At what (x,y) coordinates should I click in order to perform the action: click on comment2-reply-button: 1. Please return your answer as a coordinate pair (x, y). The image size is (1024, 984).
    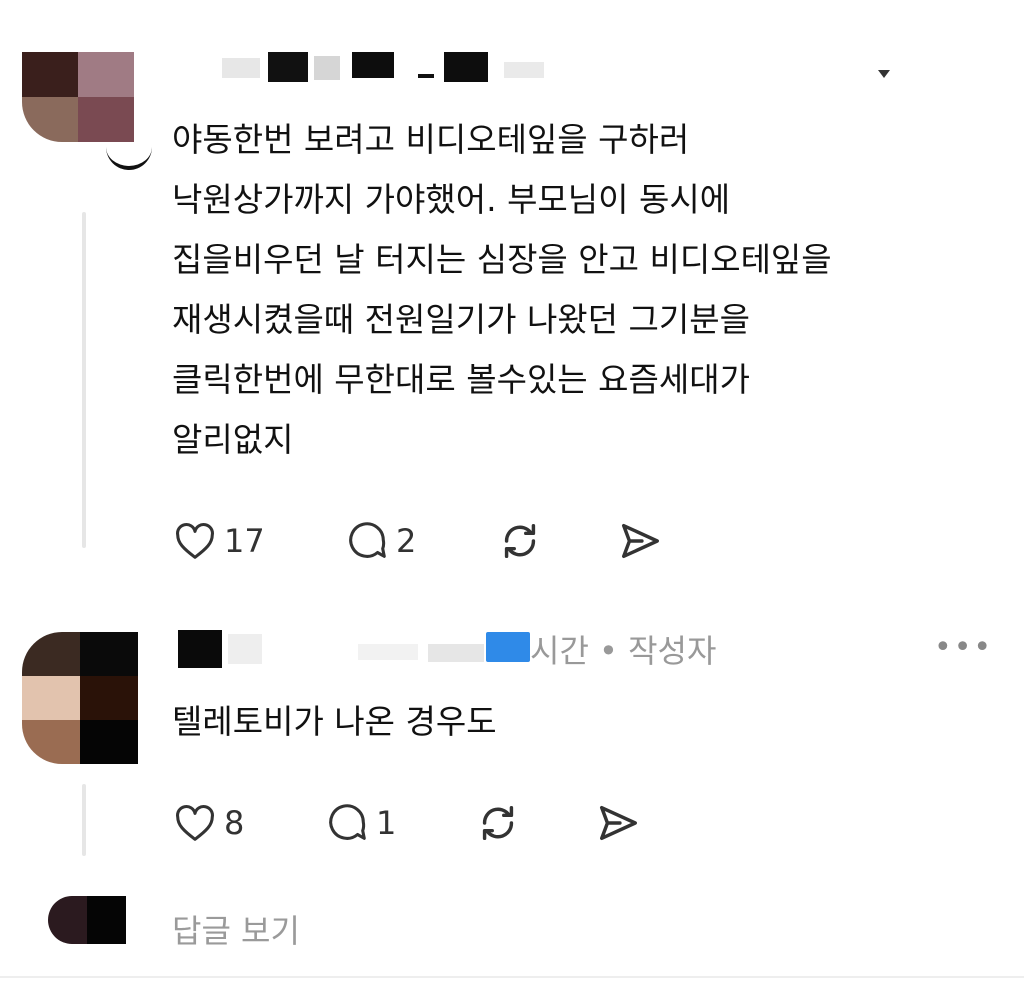
    Looking at the image, I should click on (360, 823).